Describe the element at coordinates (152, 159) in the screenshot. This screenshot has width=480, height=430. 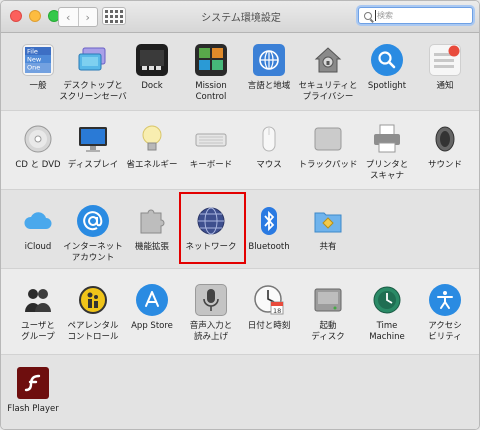
I see `pref-energy-saver: 省エネルギー` at that location.